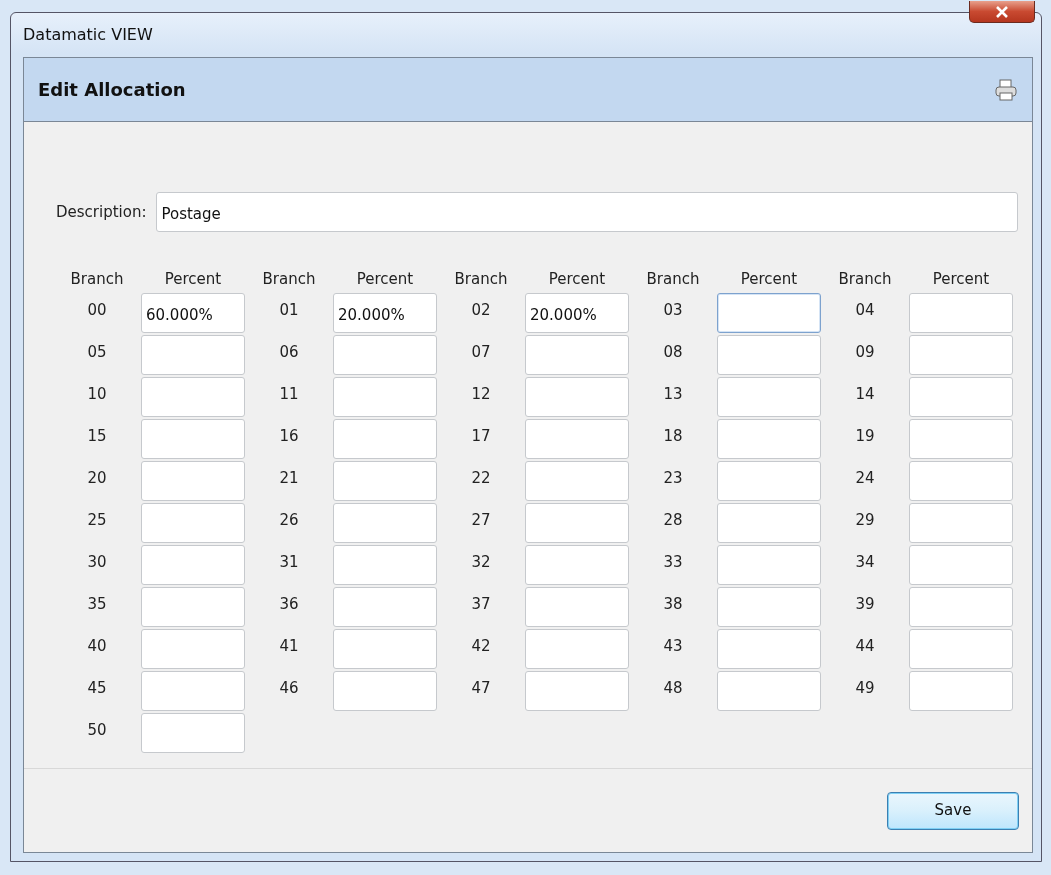  Describe the element at coordinates (673, 478) in the screenshot. I see `branch-number: 23` at that location.